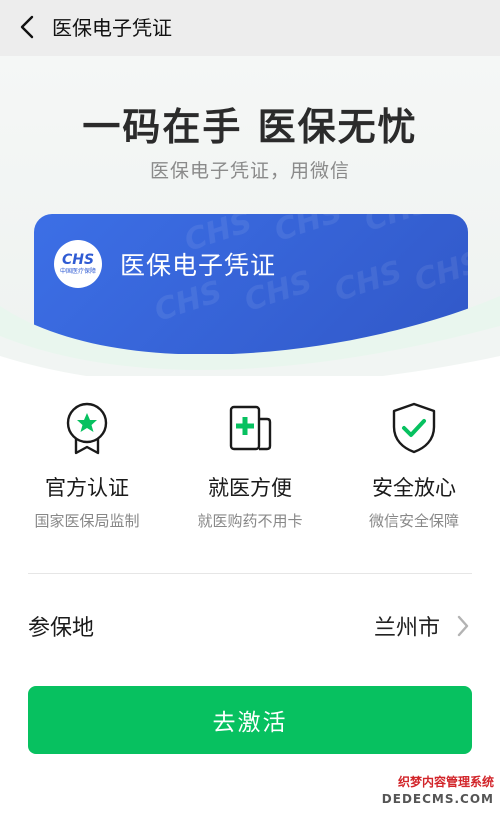 The height and width of the screenshot is (813, 500). I want to click on activate-button: 去激活, so click(250, 720).